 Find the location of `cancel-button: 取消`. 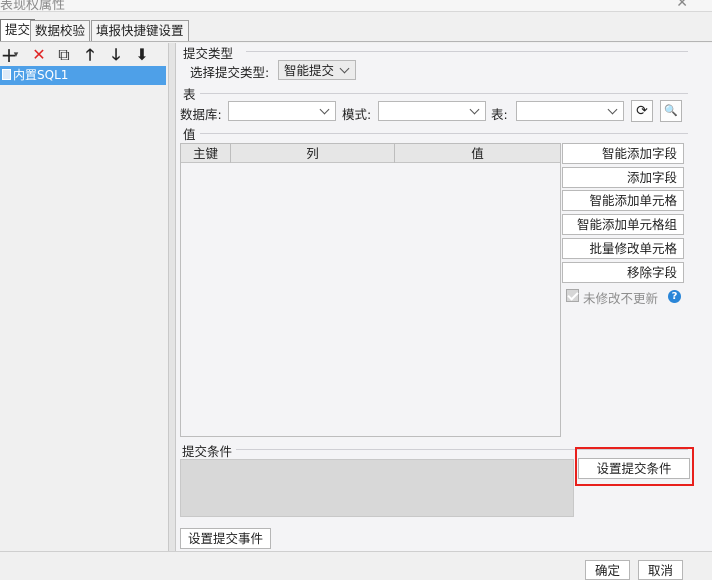

cancel-button: 取消 is located at coordinates (660, 570).